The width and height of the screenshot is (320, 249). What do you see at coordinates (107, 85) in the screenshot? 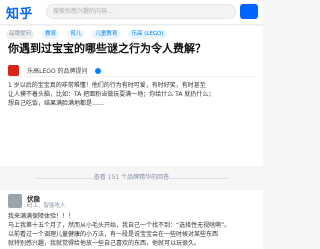
I see `question-body-line: 1 岁以后的宝宝真的非常难懂！他们的行为有时可爱，有时好笑，有时甚至` at bounding box center [107, 85].